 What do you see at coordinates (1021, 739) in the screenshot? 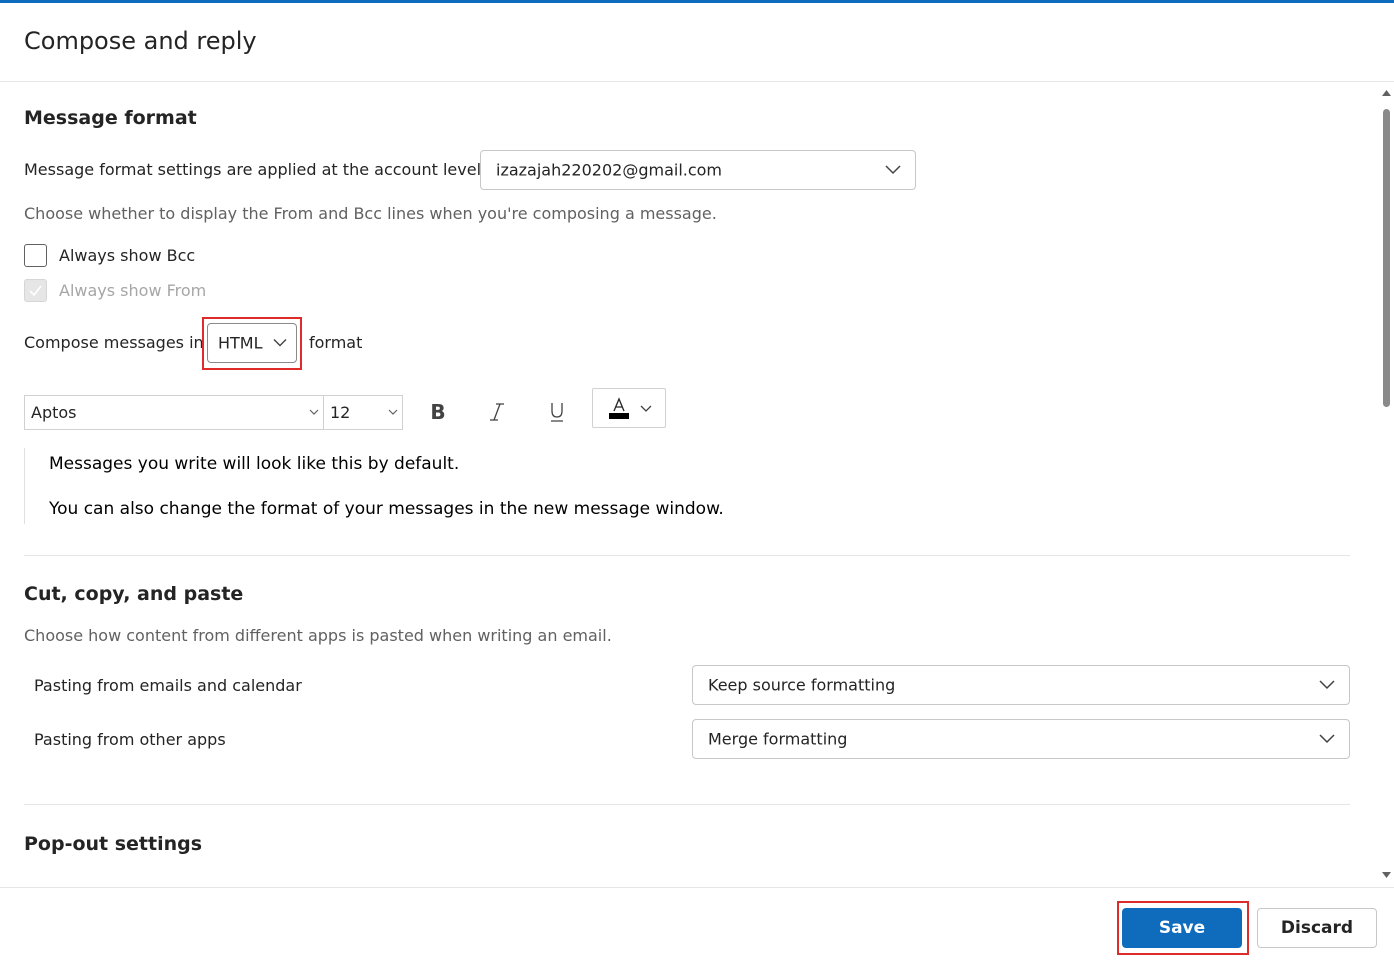
I see `paste-other-dropdown: Merge formatting` at bounding box center [1021, 739].